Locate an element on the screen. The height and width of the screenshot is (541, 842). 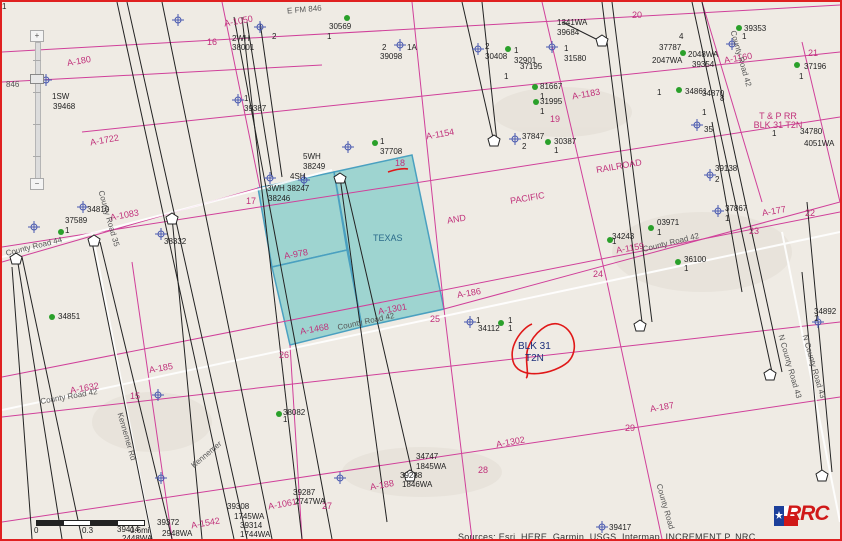
well-label: 1745WA is located at coordinates (249, 516).